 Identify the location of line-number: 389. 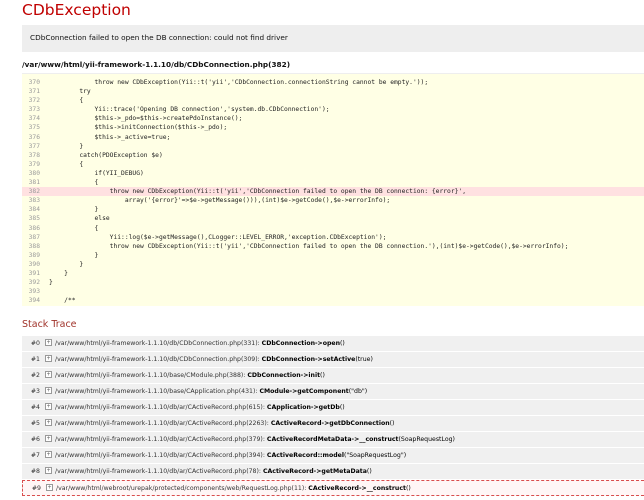
(34, 255).